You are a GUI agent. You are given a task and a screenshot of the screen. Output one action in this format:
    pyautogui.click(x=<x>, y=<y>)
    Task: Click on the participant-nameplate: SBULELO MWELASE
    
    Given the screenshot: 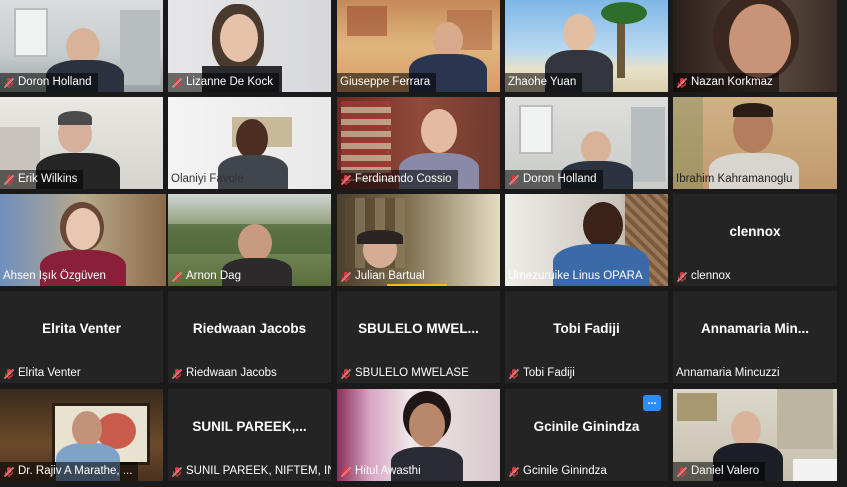 What is the action you would take?
    pyautogui.click(x=406, y=373)
    